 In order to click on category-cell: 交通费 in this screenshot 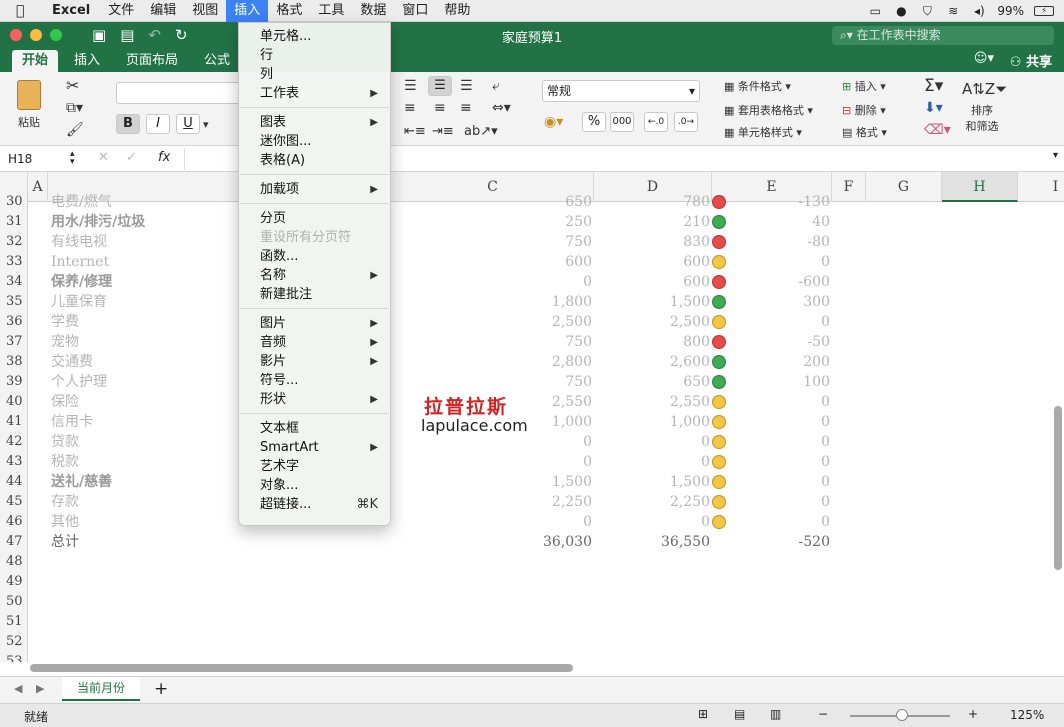, I will do `click(72, 362)`.